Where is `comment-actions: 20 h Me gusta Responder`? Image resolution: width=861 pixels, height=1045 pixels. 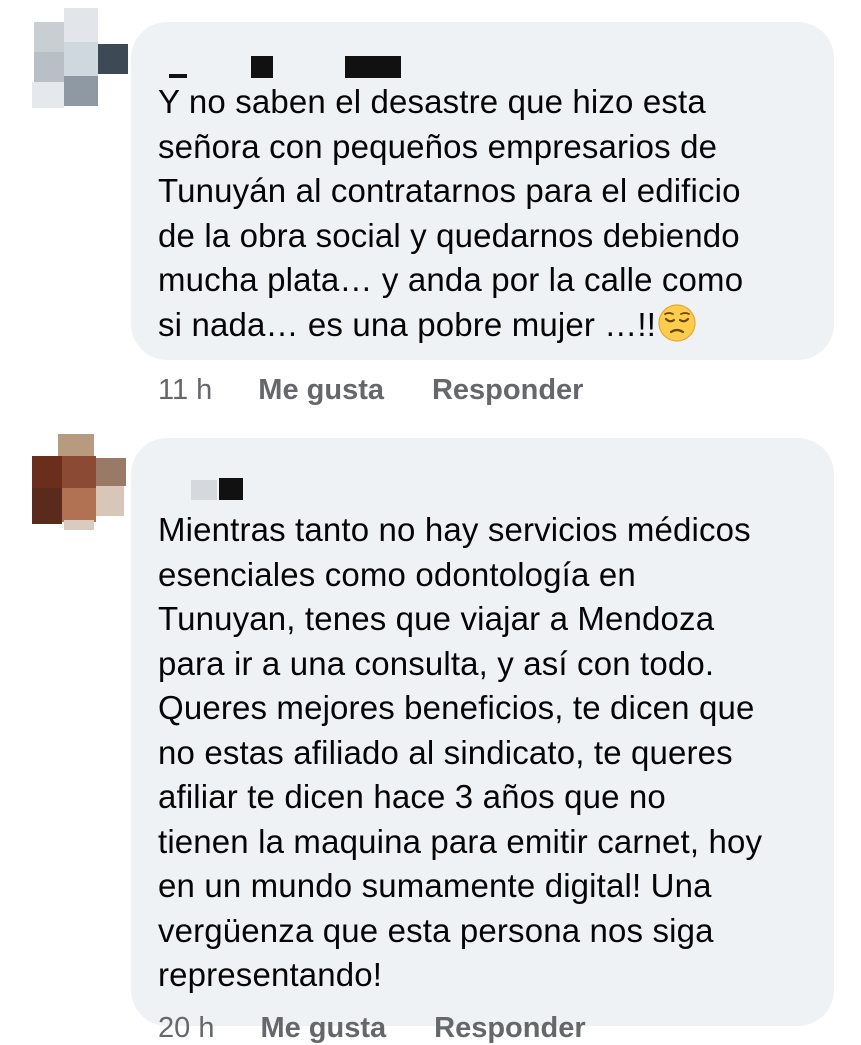 comment-actions: 20 h Me gusta Responder is located at coordinates (372, 1028).